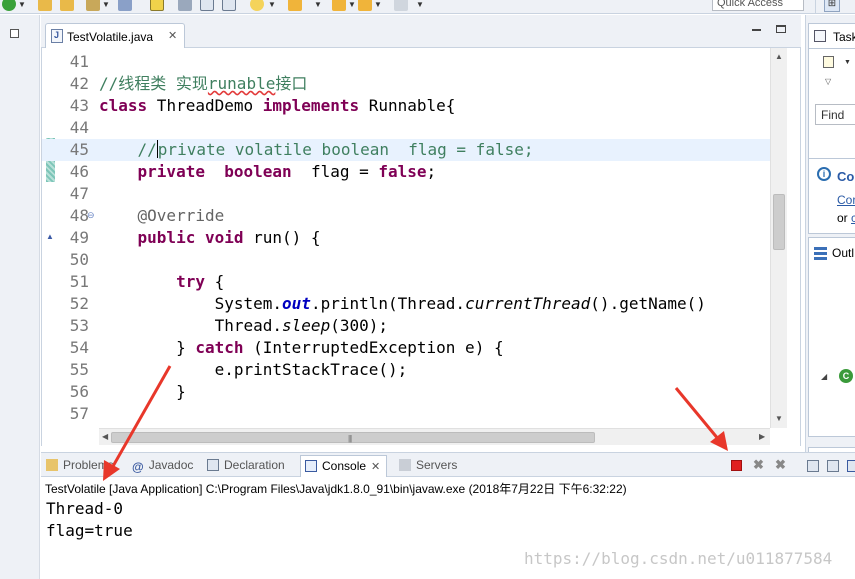 This screenshot has height=579, width=855. Describe the element at coordinates (406, 348) in the screenshot. I see `code-line: 54 } catch (InterruptedException e) {` at that location.